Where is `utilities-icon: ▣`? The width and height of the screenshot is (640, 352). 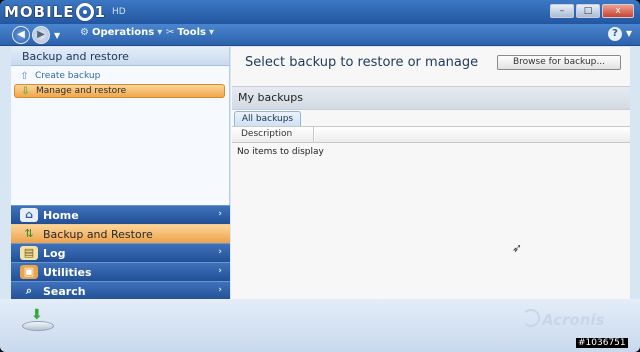 utilities-icon: ▣ is located at coordinates (29, 272).